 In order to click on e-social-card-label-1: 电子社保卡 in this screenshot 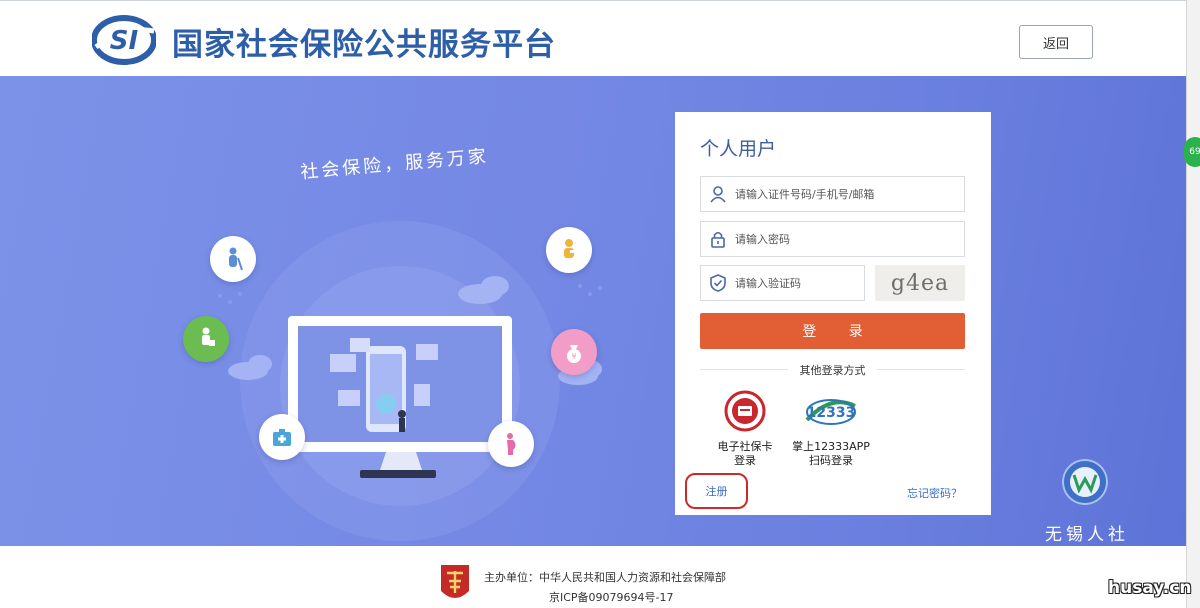, I will do `click(745, 446)`.